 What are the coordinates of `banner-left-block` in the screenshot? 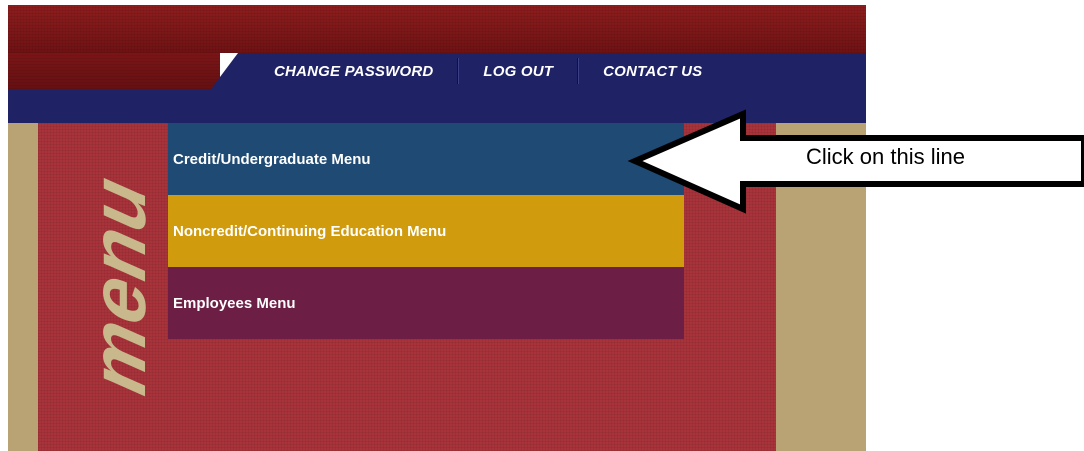 It's located at (114, 71).